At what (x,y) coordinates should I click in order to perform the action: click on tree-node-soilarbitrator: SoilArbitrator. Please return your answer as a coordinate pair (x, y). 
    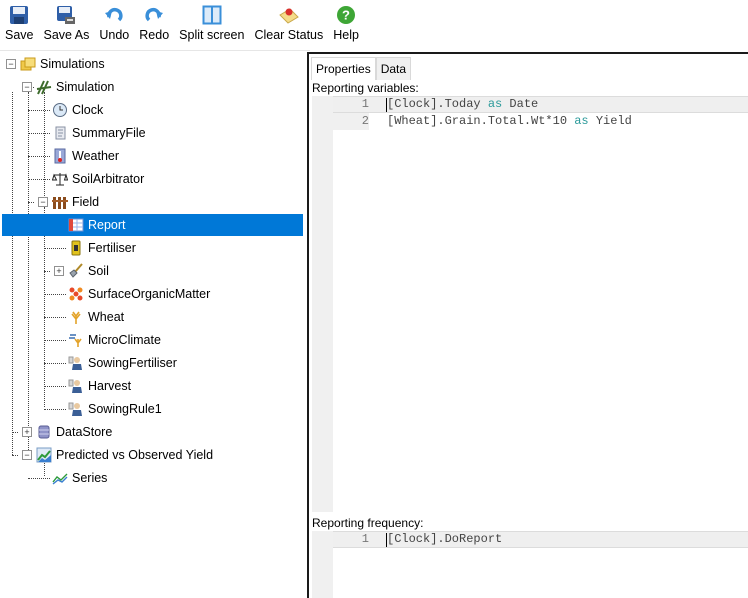
    Looking at the image, I should click on (98, 179).